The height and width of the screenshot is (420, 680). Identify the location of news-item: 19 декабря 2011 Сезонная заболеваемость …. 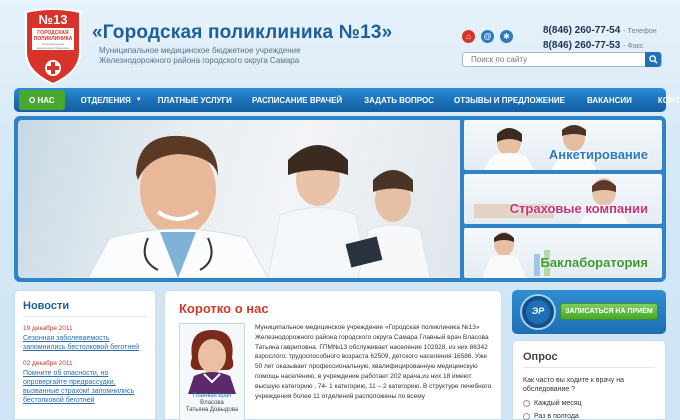
(85, 338).